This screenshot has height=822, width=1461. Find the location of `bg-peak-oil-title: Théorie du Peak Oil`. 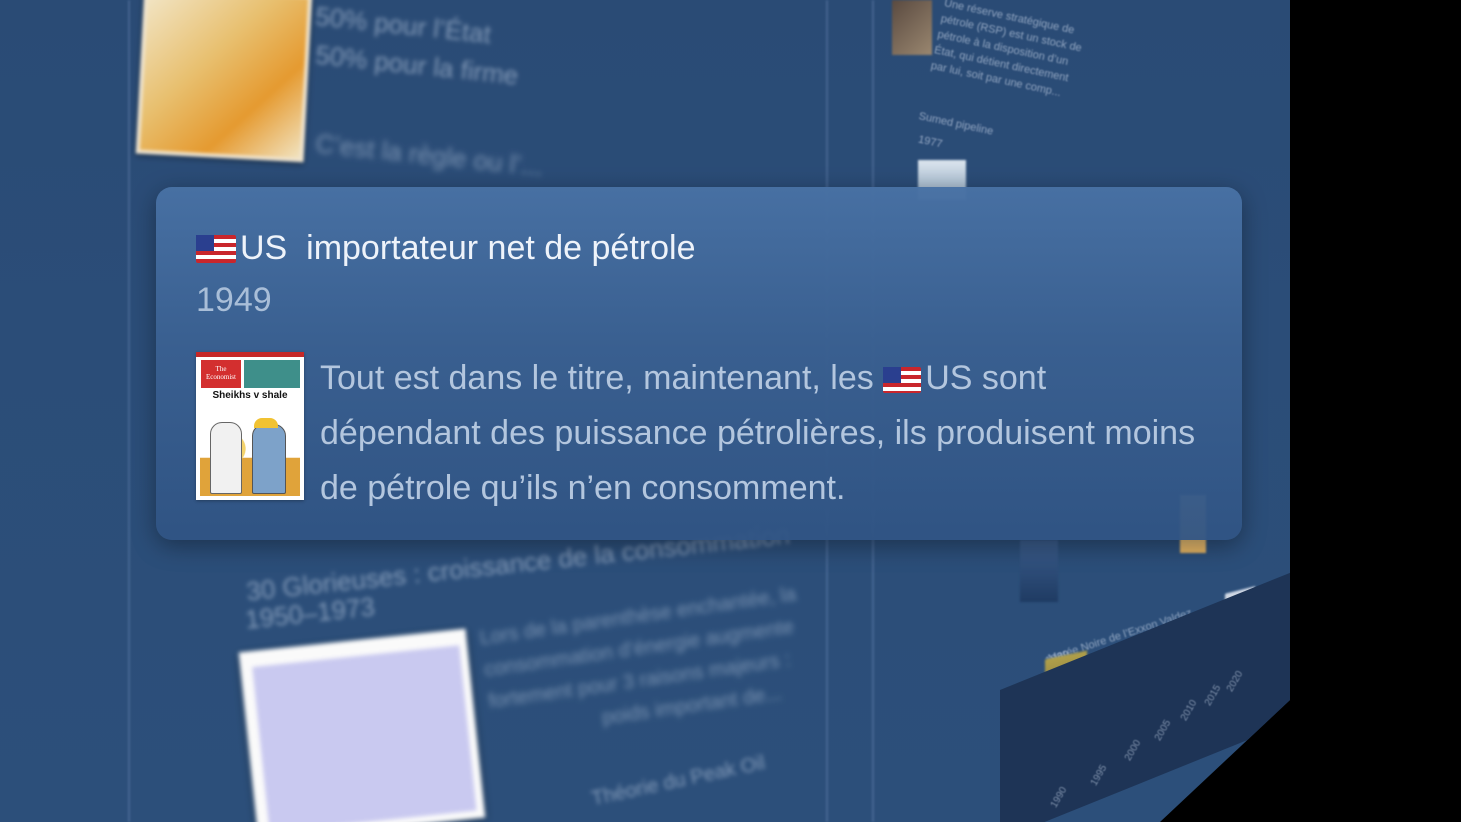

bg-peak-oil-title: Théorie du Peak Oil is located at coordinates (679, 781).